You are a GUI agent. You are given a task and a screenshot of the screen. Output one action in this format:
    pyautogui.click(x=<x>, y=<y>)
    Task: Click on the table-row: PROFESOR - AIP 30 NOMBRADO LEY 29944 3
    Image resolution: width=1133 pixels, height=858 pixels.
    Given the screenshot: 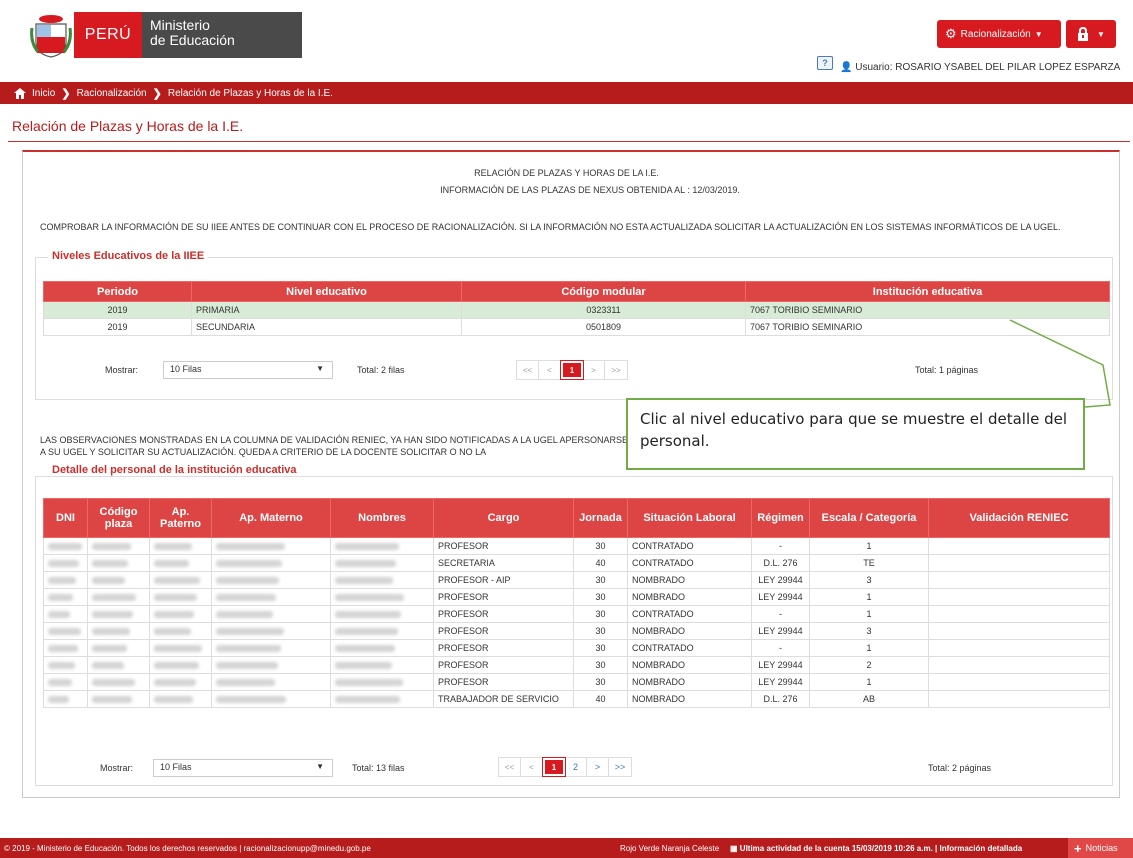 What is the action you would take?
    pyautogui.click(x=576, y=580)
    